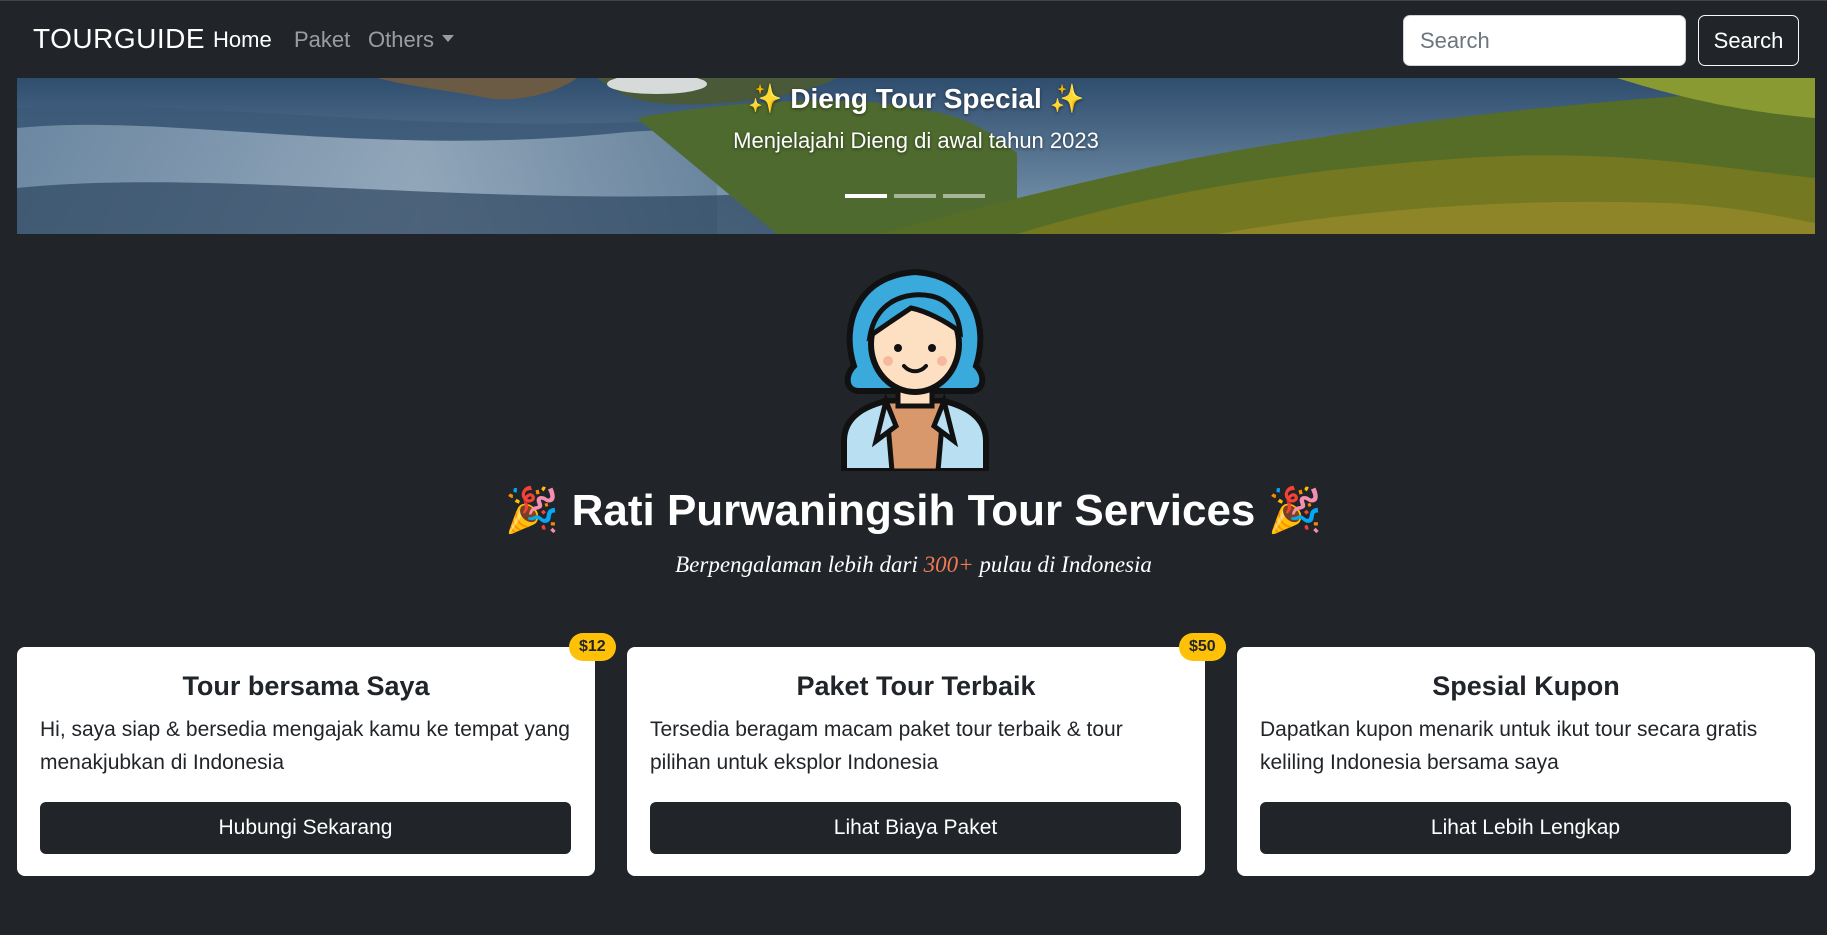 The height and width of the screenshot is (935, 1827). Describe the element at coordinates (592, 647) in the screenshot. I see `price-badge: $12` at that location.